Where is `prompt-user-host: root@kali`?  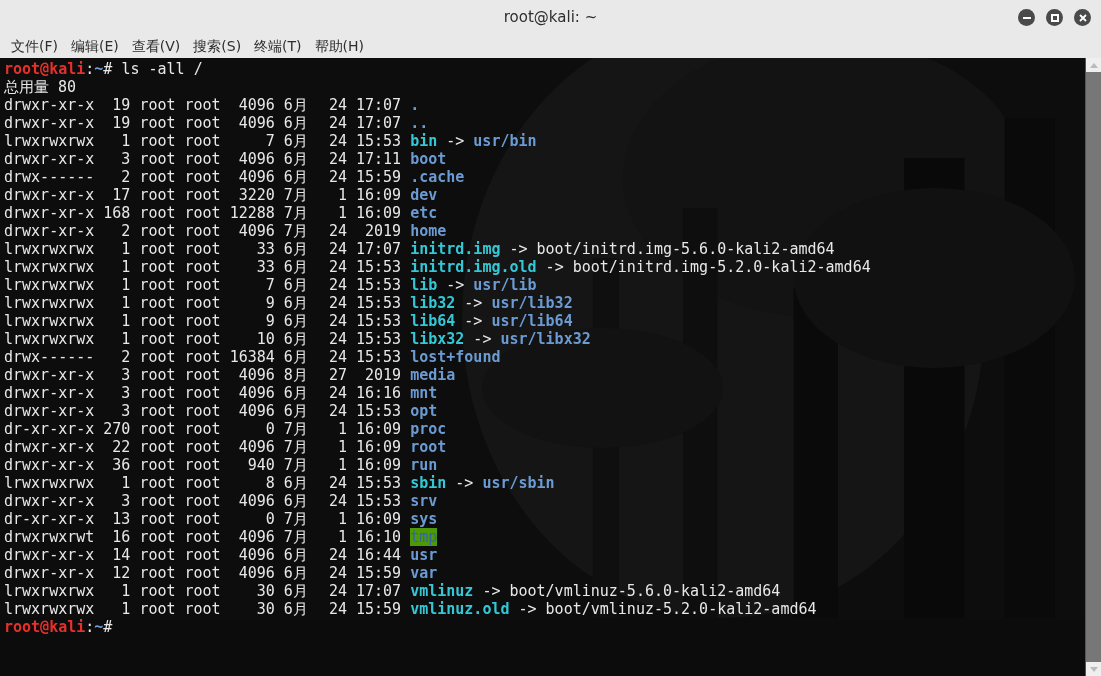 prompt-user-host: root@kali is located at coordinates (45, 627).